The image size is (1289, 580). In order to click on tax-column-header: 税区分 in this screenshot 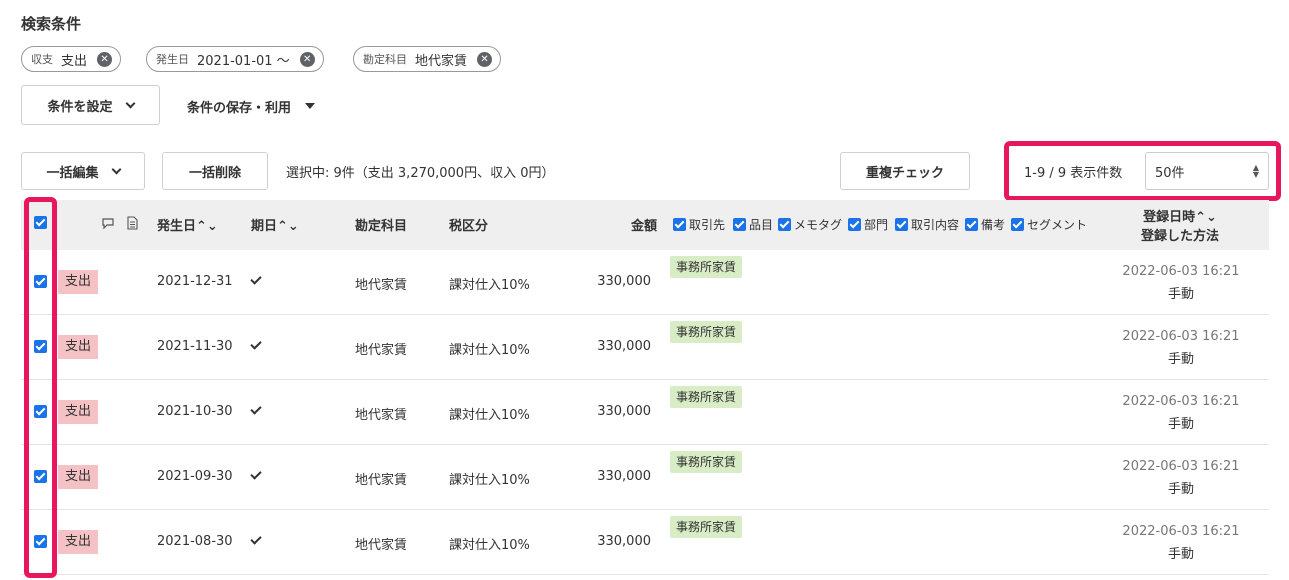, I will do `click(469, 226)`.